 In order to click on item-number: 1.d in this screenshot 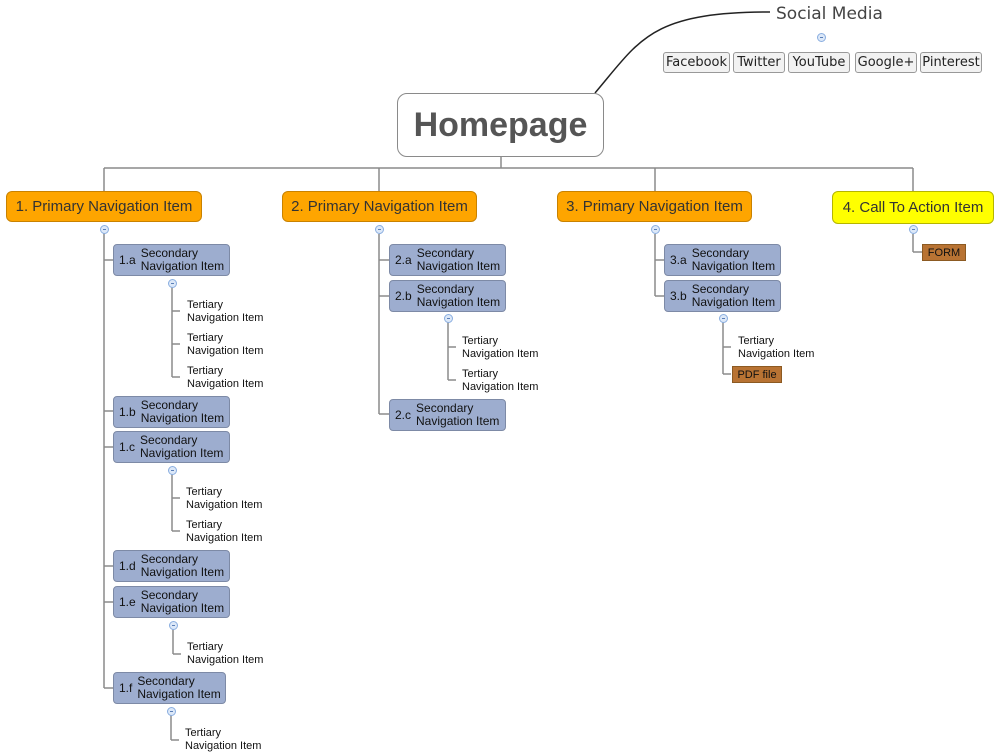, I will do `click(127, 566)`.